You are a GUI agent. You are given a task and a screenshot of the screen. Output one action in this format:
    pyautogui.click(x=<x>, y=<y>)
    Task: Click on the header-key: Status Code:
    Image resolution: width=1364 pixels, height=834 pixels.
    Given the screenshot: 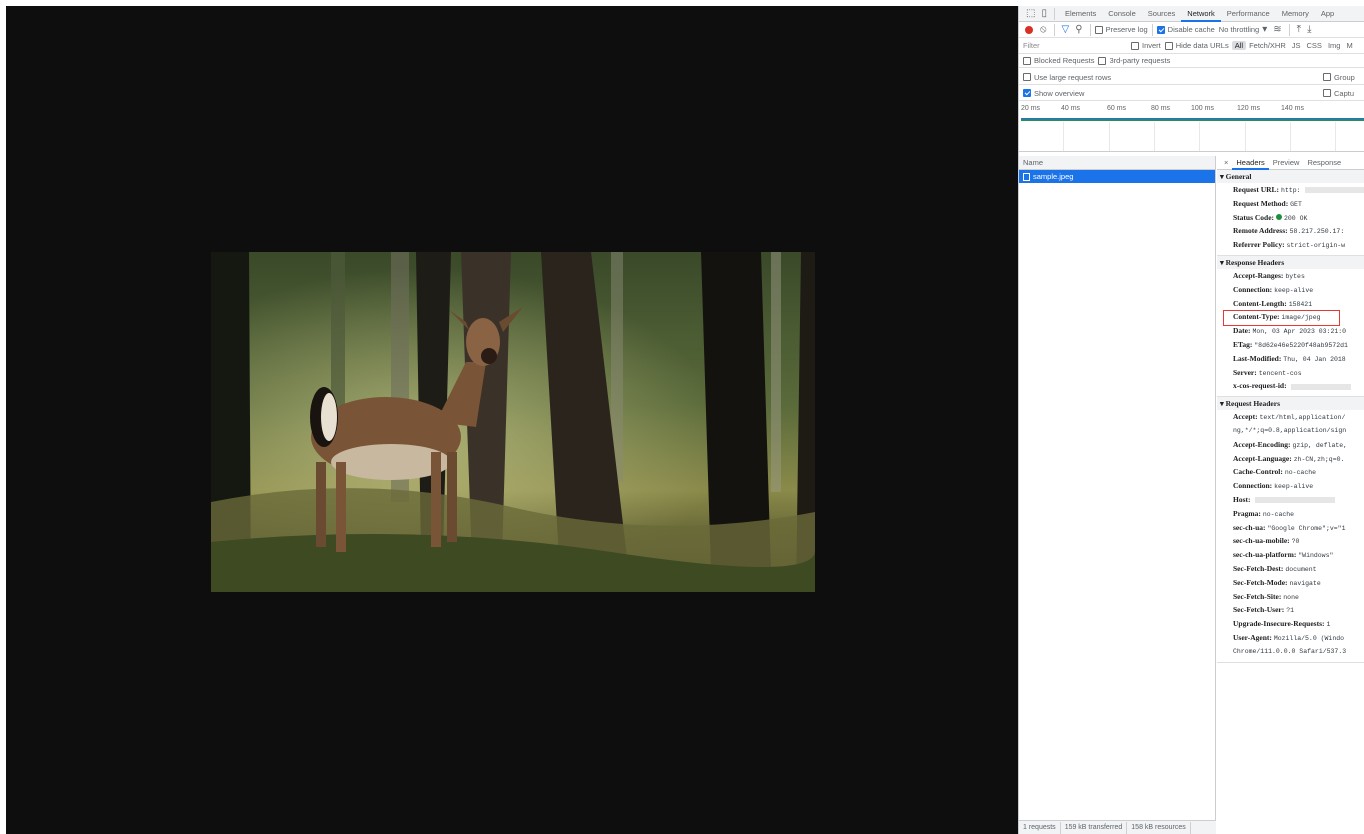 What is the action you would take?
    pyautogui.click(x=1254, y=217)
    